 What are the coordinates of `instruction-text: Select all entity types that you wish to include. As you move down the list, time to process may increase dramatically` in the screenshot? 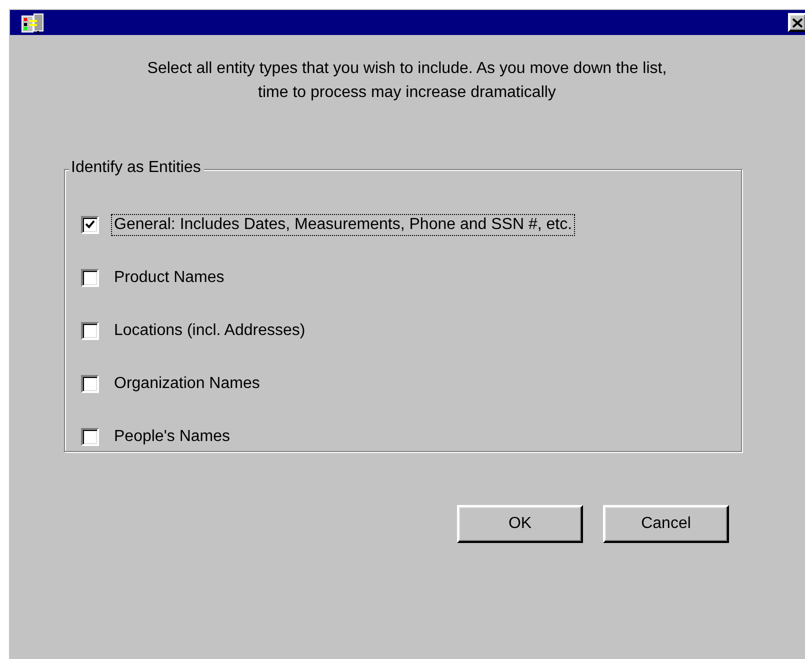 It's located at (407, 81).